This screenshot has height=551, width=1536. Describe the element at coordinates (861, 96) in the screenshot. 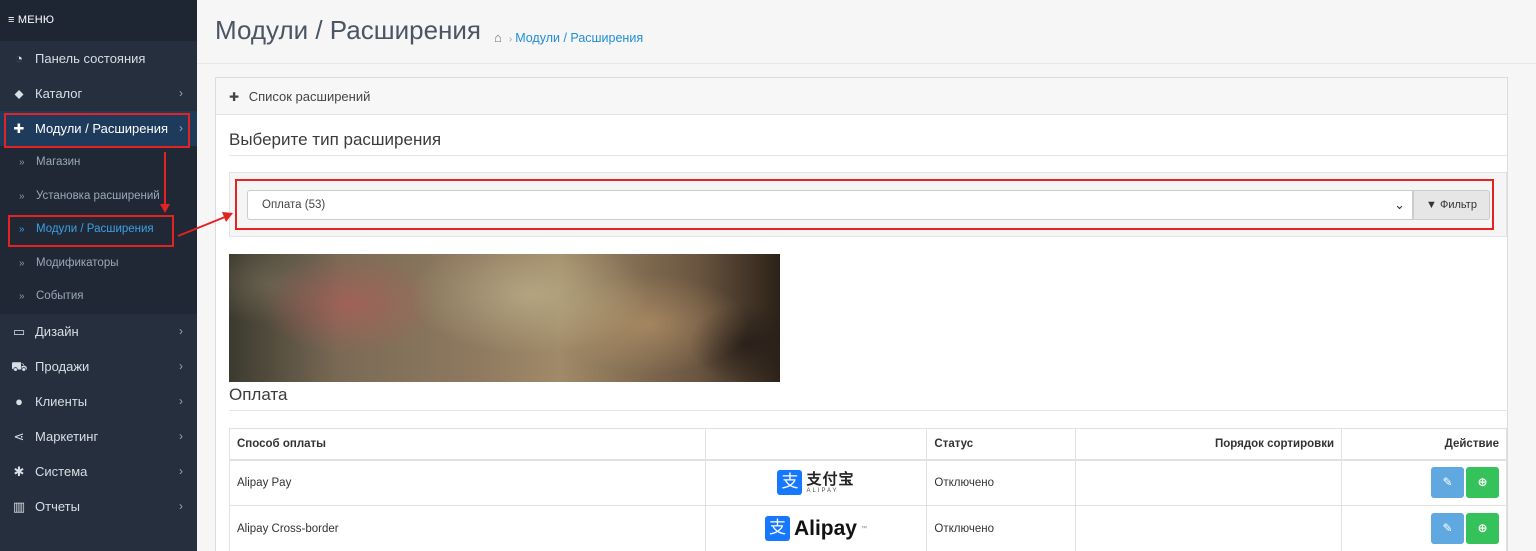

I see `panel-heading: ✚ Список расширений` at that location.